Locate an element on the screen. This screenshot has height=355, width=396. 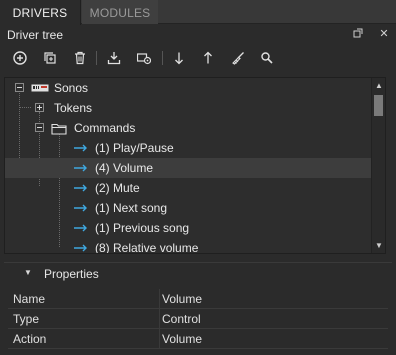
float-panel-icon is located at coordinates (358, 34).